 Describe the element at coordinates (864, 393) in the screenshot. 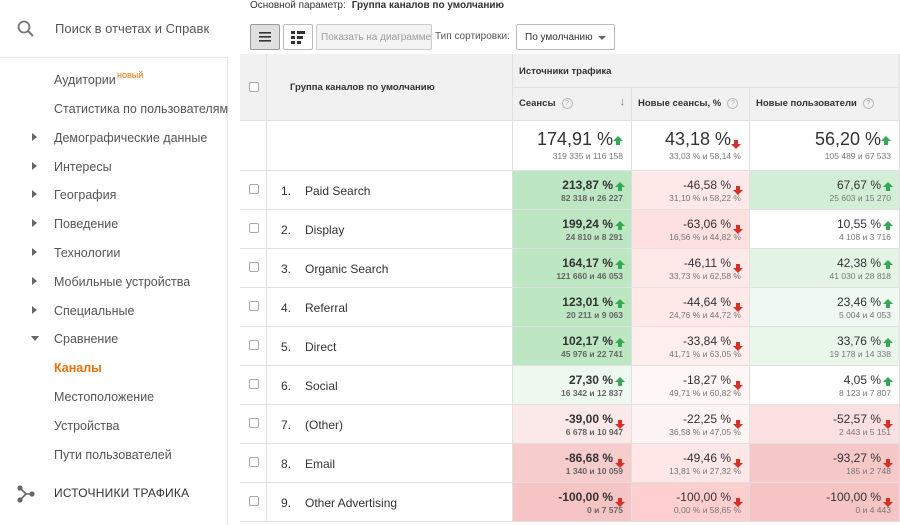

I see `metric-comparison: 8 123 и 7 807` at that location.